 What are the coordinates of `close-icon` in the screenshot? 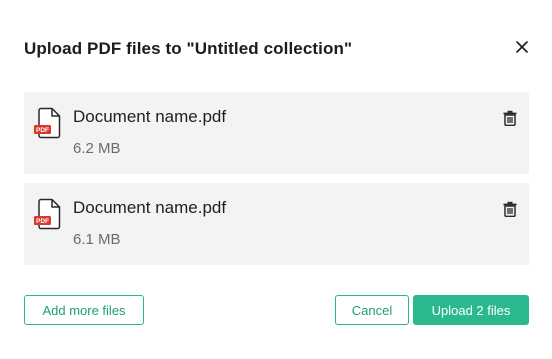 It's located at (522, 47).